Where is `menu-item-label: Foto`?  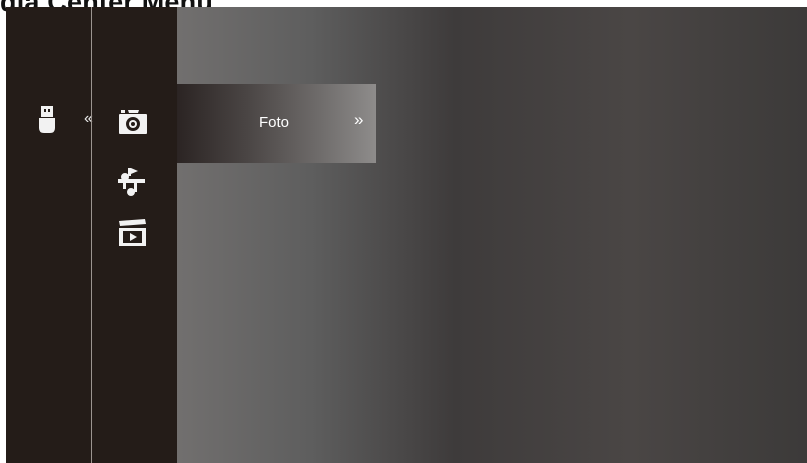 menu-item-label: Foto is located at coordinates (274, 122).